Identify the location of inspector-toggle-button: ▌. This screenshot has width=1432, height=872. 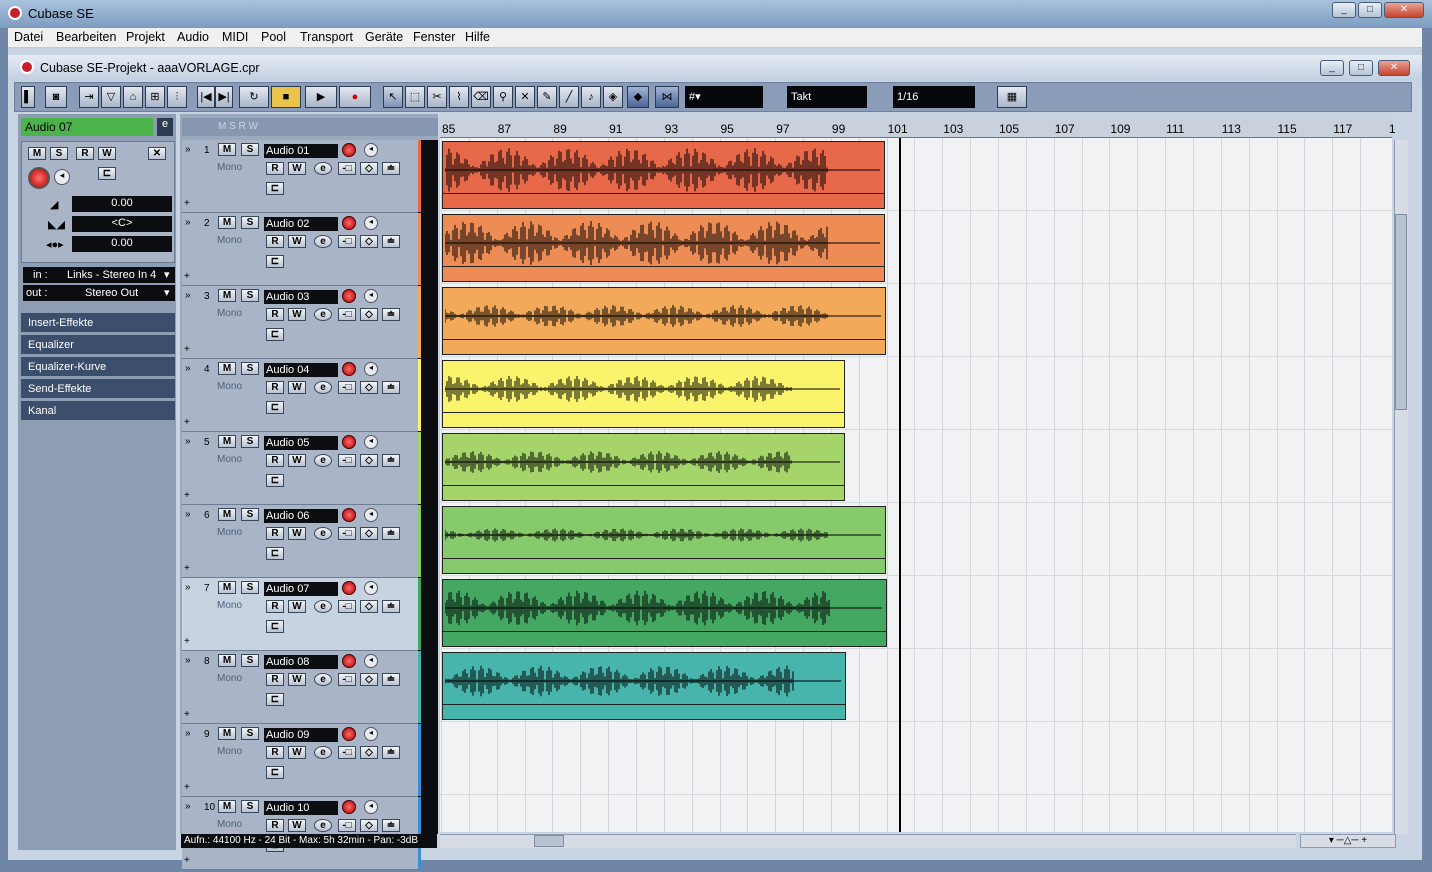
(28, 97).